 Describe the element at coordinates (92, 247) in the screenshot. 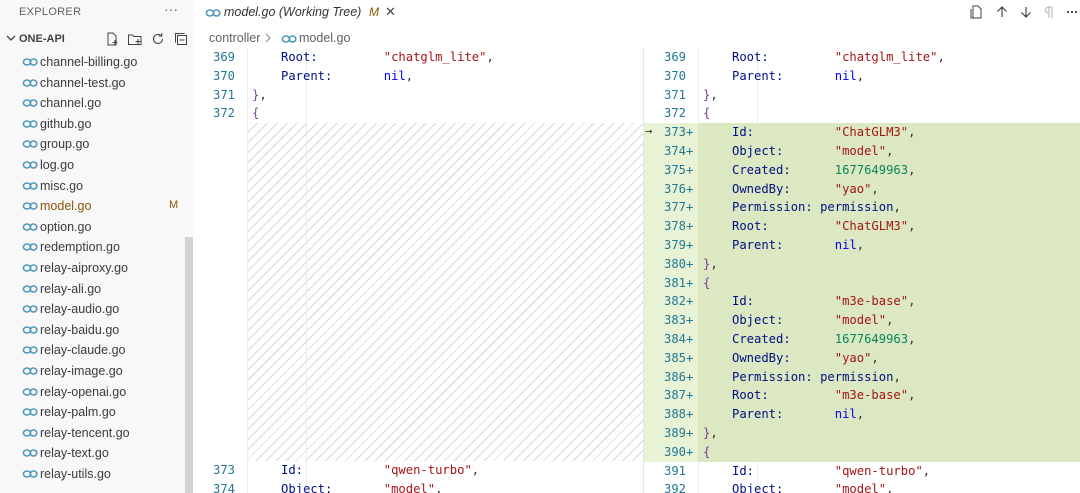

I see `file-item: redemption.go` at that location.